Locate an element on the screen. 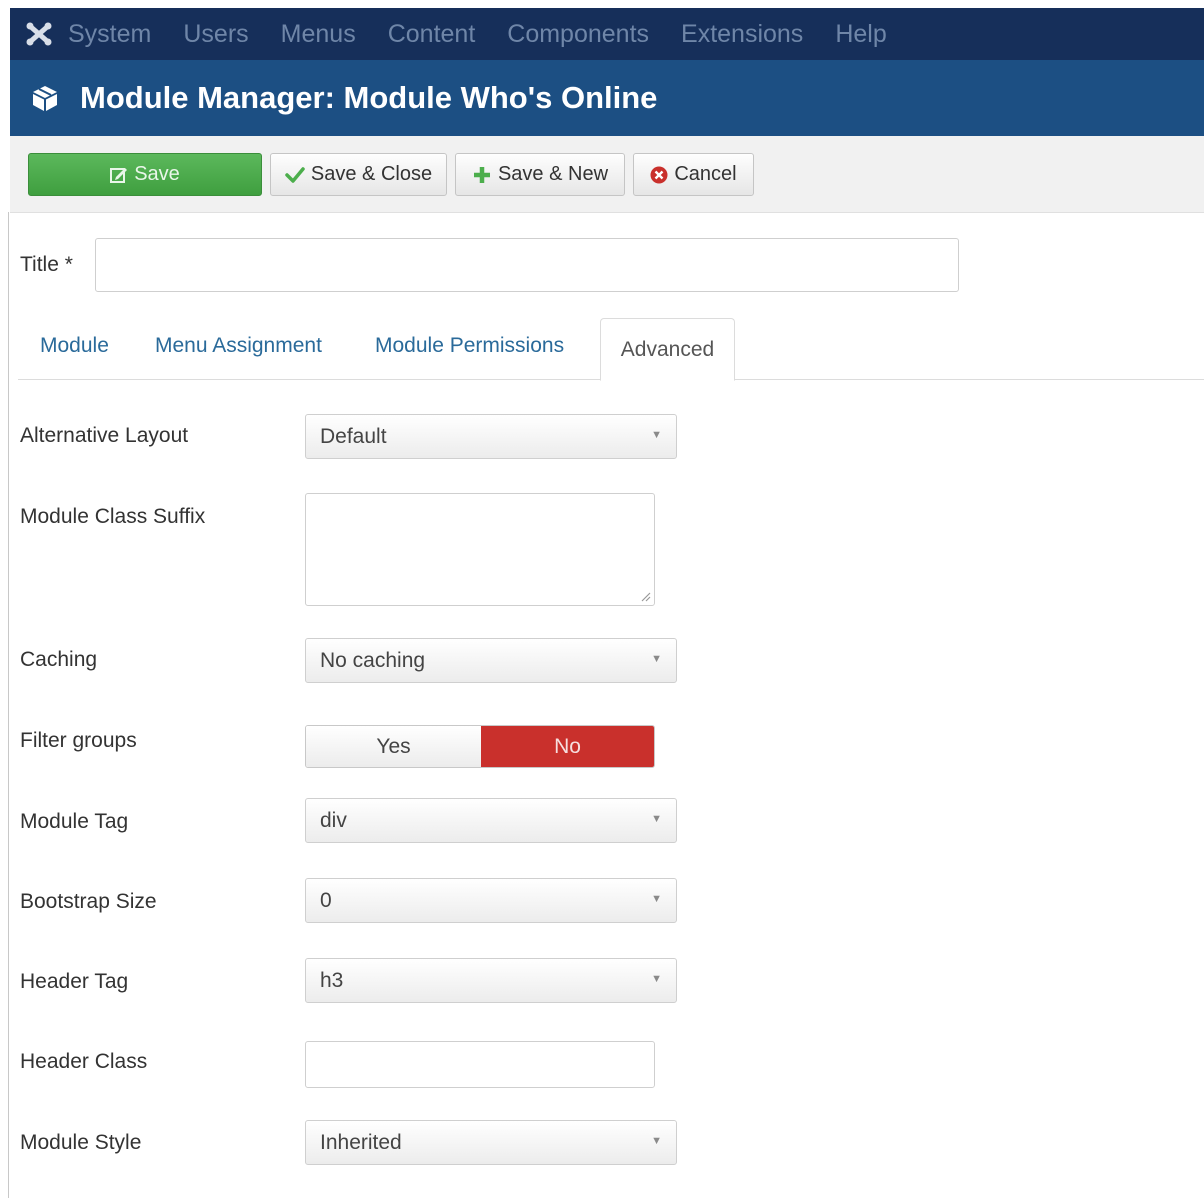 The height and width of the screenshot is (1198, 1204). caching-select: No caching ▼ is located at coordinates (491, 660).